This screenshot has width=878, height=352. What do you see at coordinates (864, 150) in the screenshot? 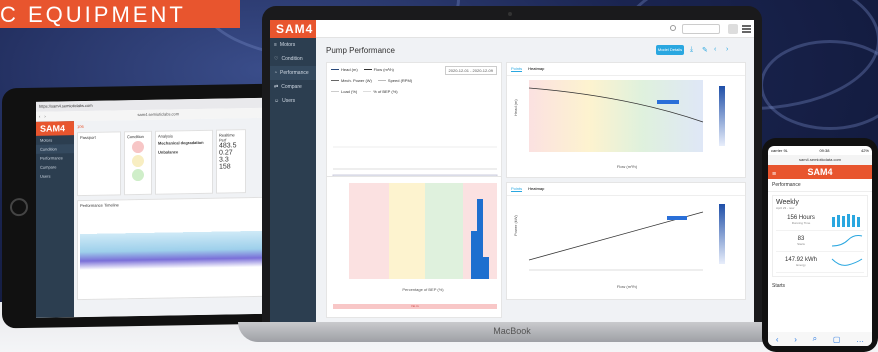
I see `battery: 42%` at bounding box center [864, 150].